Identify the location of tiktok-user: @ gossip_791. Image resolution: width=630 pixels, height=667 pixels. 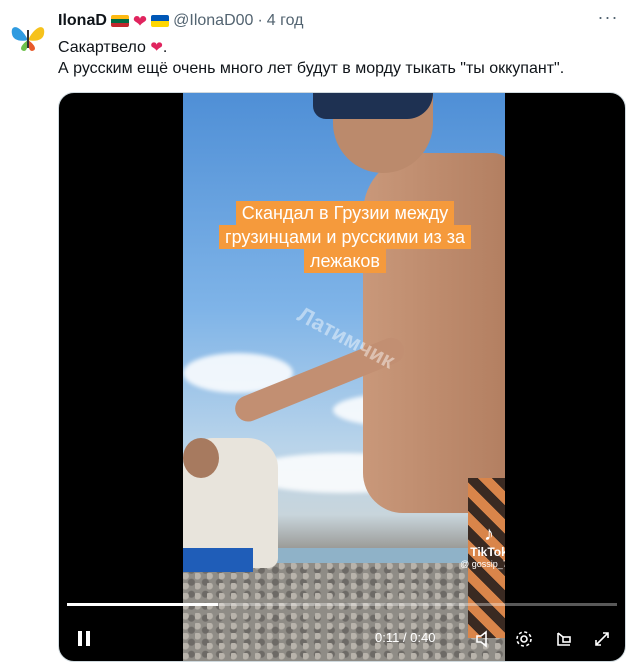
(482, 564).